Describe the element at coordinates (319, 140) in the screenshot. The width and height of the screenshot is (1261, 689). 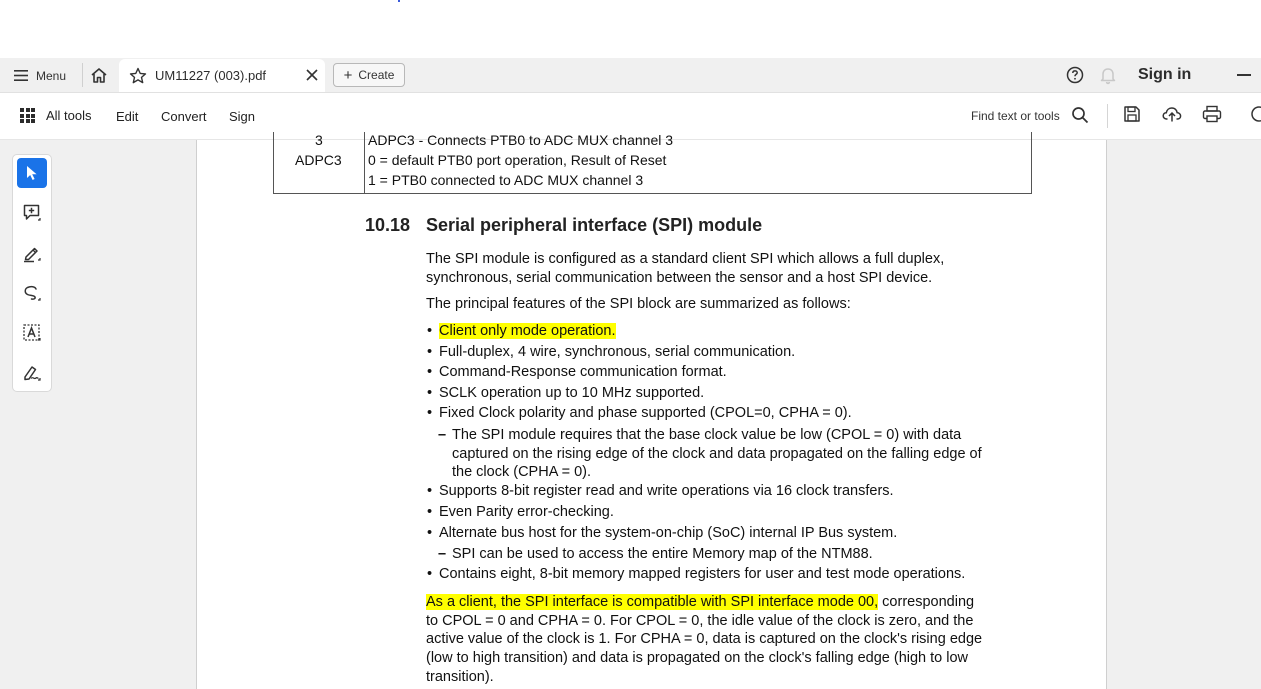
I see `register-bit: 3` at that location.